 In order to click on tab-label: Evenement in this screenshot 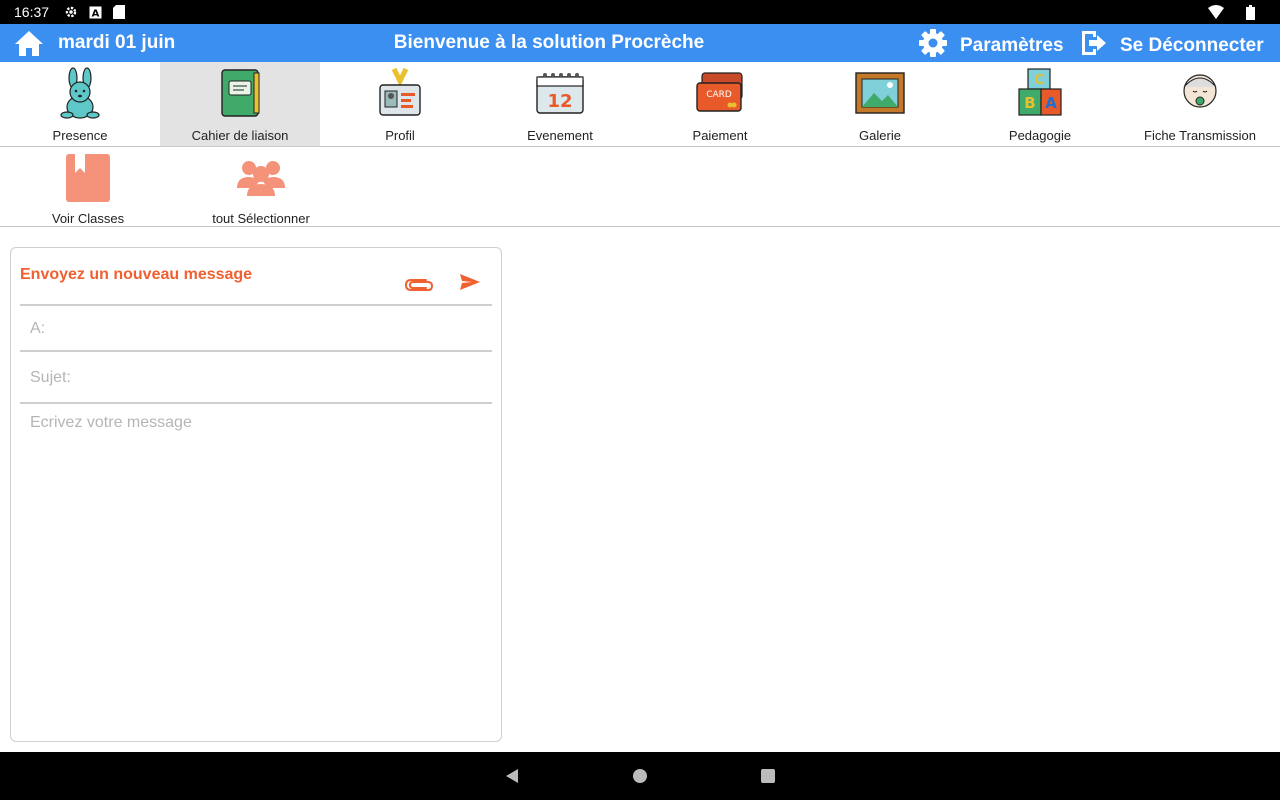, I will do `click(560, 135)`.